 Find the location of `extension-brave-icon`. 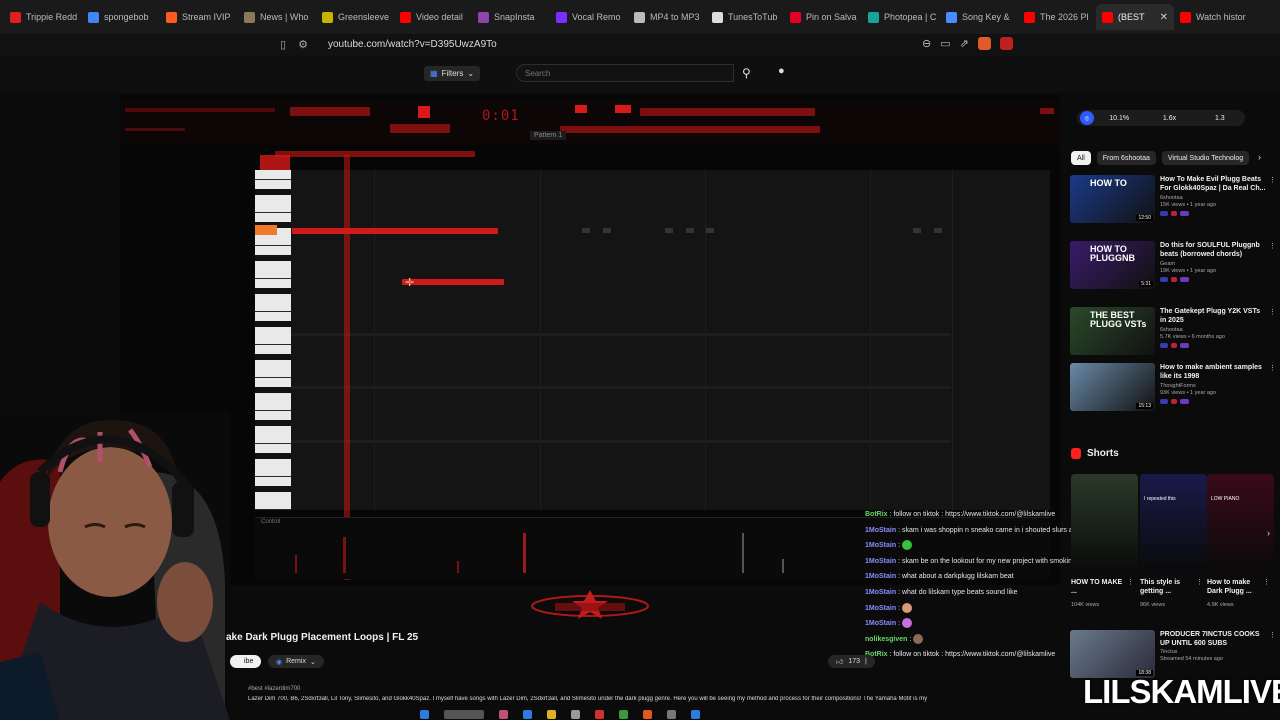

extension-brave-icon is located at coordinates (984, 43).